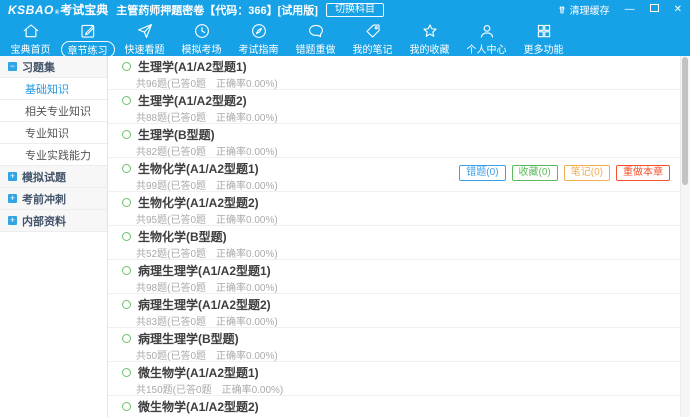 The height and width of the screenshot is (417, 690). I want to click on chapter-title-line: 生理学(A1/A2型题1), so click(396, 66).